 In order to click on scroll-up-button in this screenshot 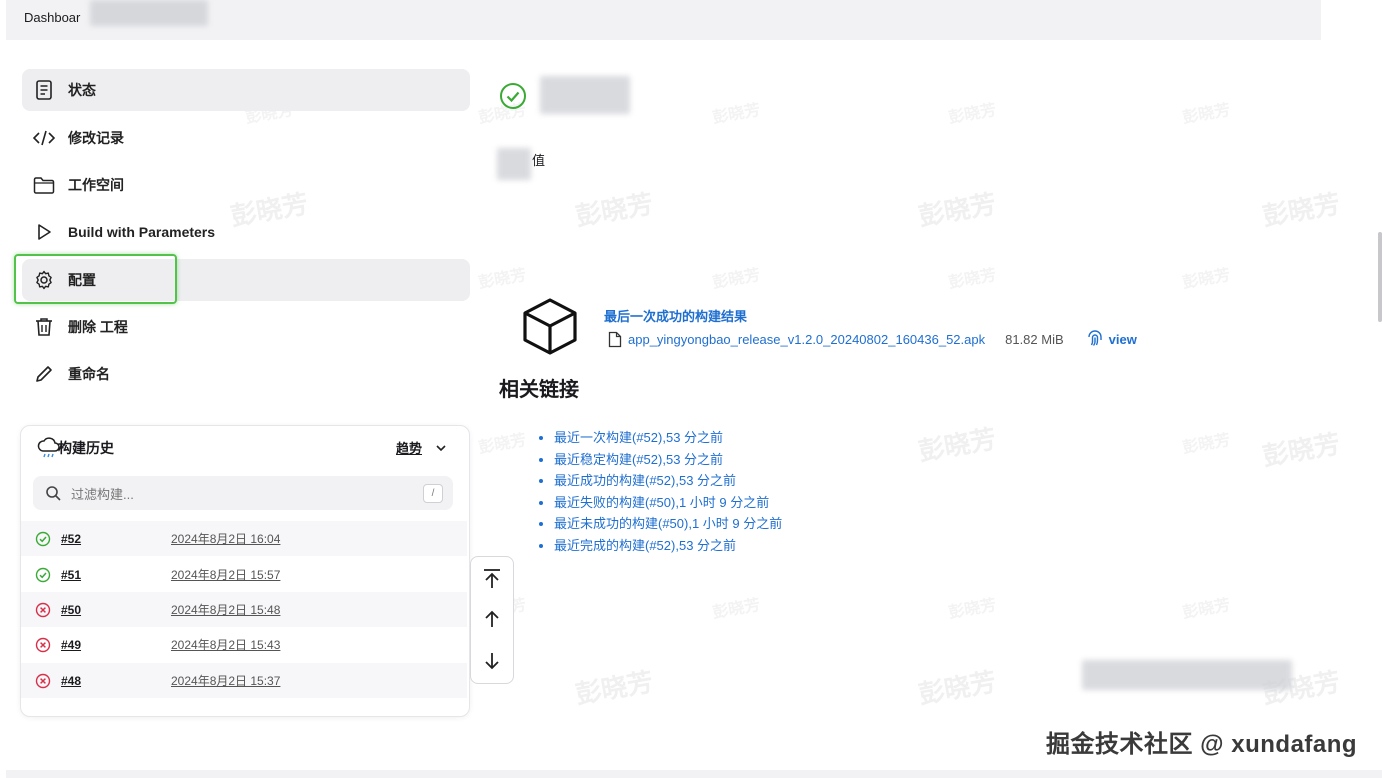, I will do `click(492, 619)`.